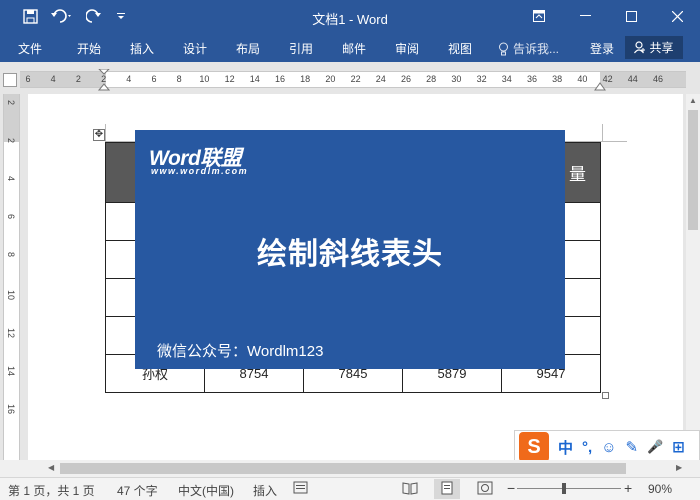 This screenshot has width=700, height=500. Describe the element at coordinates (350, 17) in the screenshot. I see `title-bar: 文档1 - Word` at that location.